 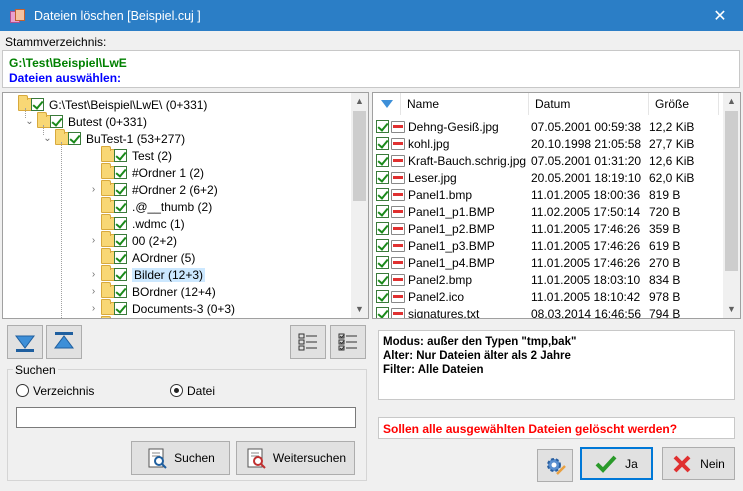 What do you see at coordinates (684, 104) in the screenshot?
I see `column-size: Größe` at bounding box center [684, 104].